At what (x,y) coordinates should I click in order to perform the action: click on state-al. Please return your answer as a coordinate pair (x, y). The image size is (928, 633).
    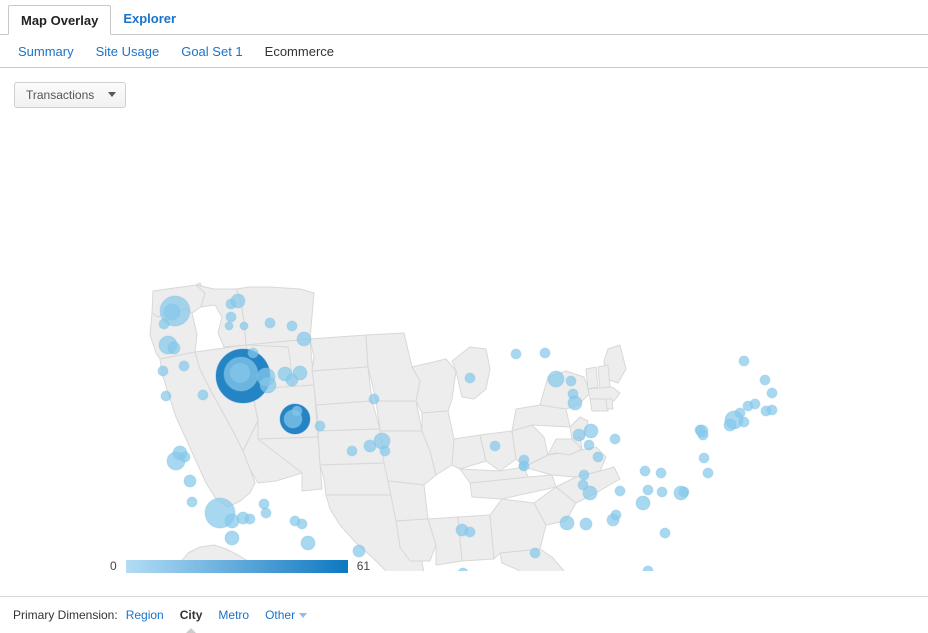
    Looking at the image, I should click on (476, 538).